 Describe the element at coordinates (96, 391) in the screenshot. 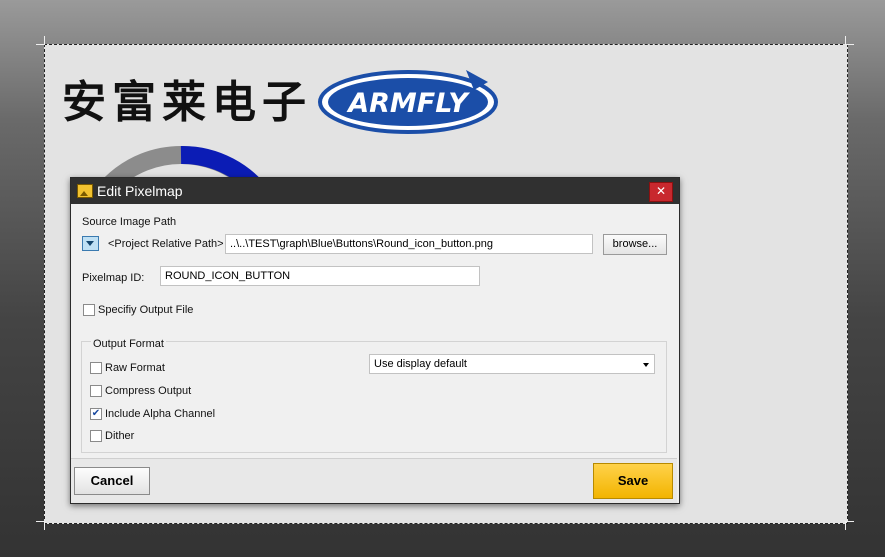

I see `compress-output-checkbox` at that location.